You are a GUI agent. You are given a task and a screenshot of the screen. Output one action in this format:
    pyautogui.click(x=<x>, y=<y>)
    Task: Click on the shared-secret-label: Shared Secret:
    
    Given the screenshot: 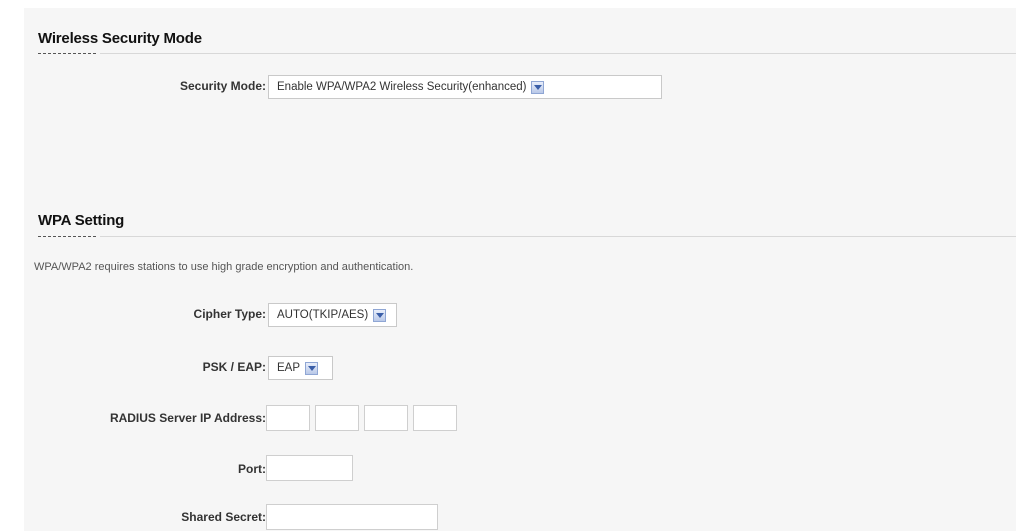 What is the action you would take?
    pyautogui.click(x=223, y=517)
    